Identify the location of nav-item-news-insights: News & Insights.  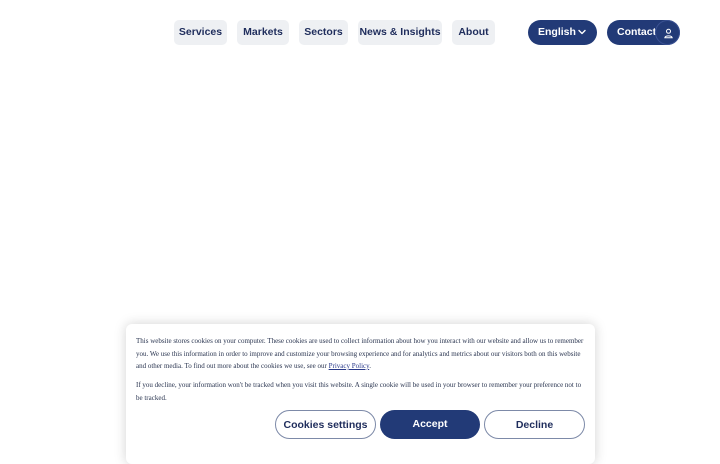
(400, 32).